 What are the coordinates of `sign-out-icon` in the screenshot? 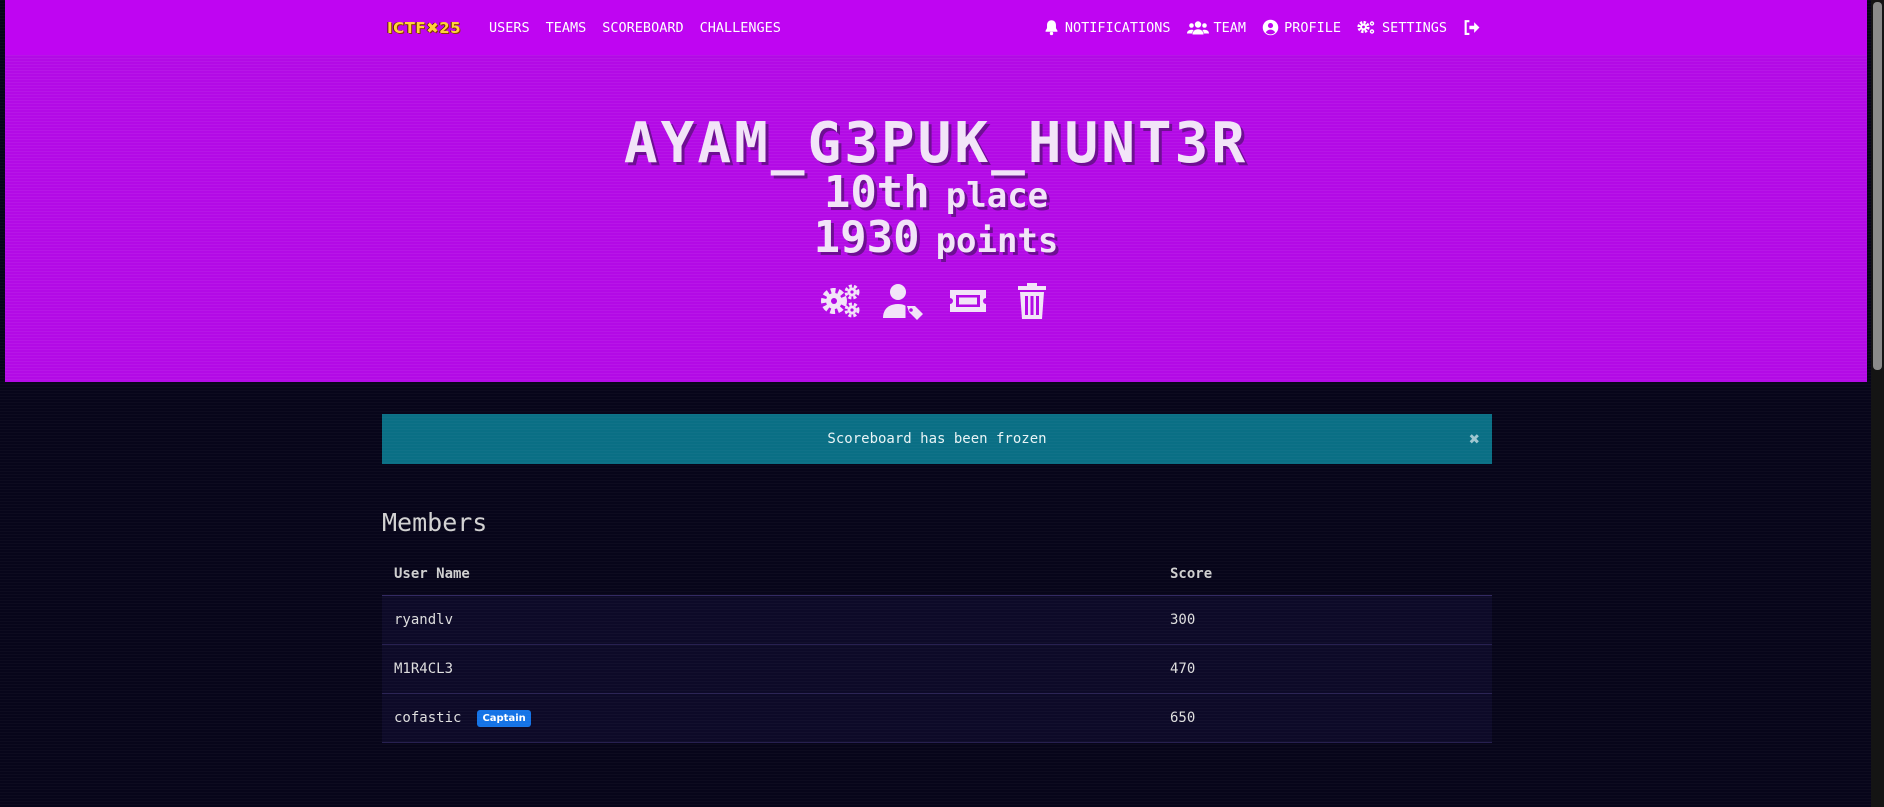 It's located at (1471, 27).